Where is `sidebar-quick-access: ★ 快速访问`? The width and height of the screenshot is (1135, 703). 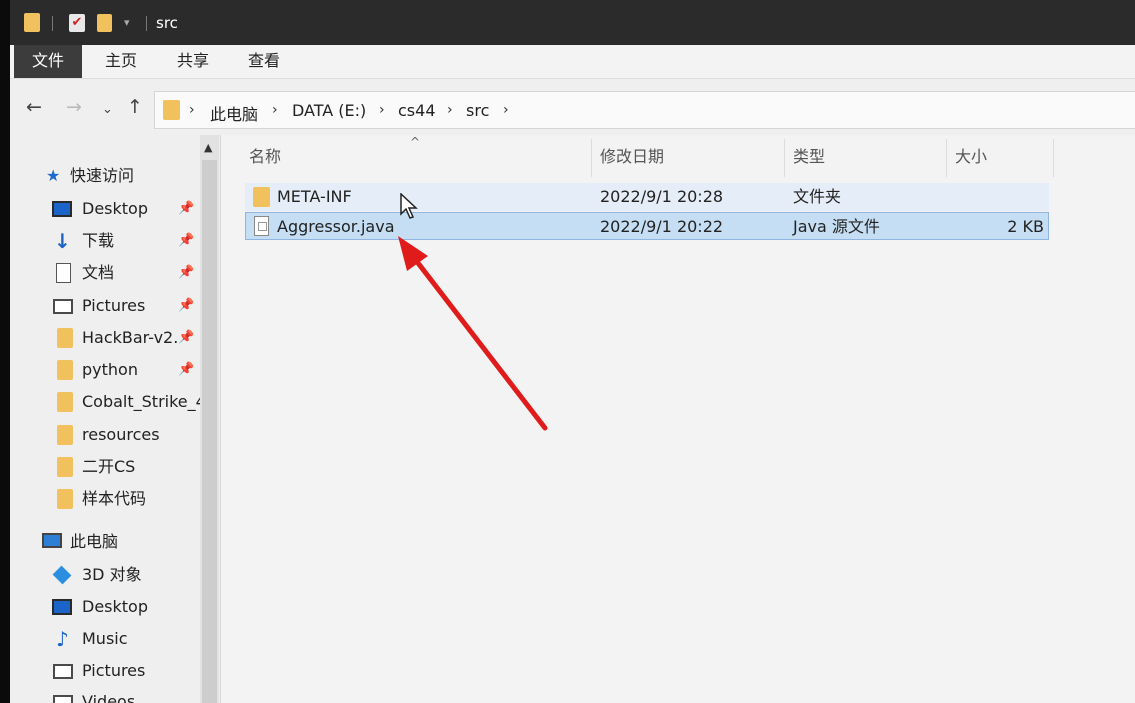 sidebar-quick-access: ★ 快速访问 is located at coordinates (105, 176).